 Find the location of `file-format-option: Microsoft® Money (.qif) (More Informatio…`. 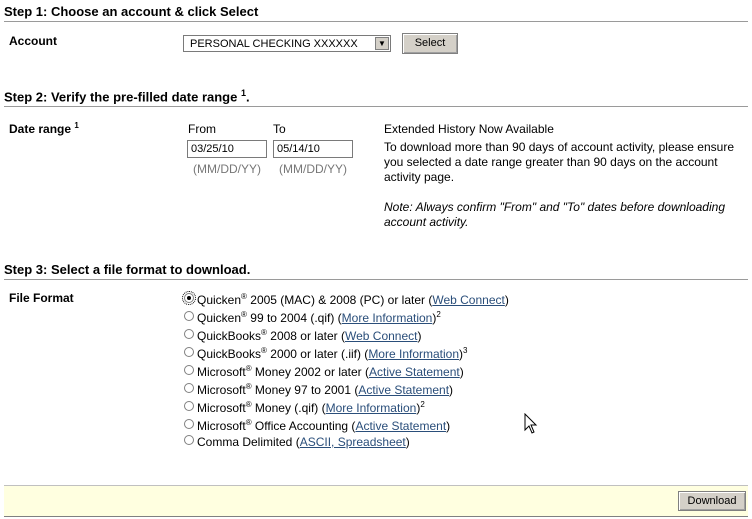

file-format-option: Microsoft® Money (.qif) (More Informatio… is located at coordinates (304, 408).